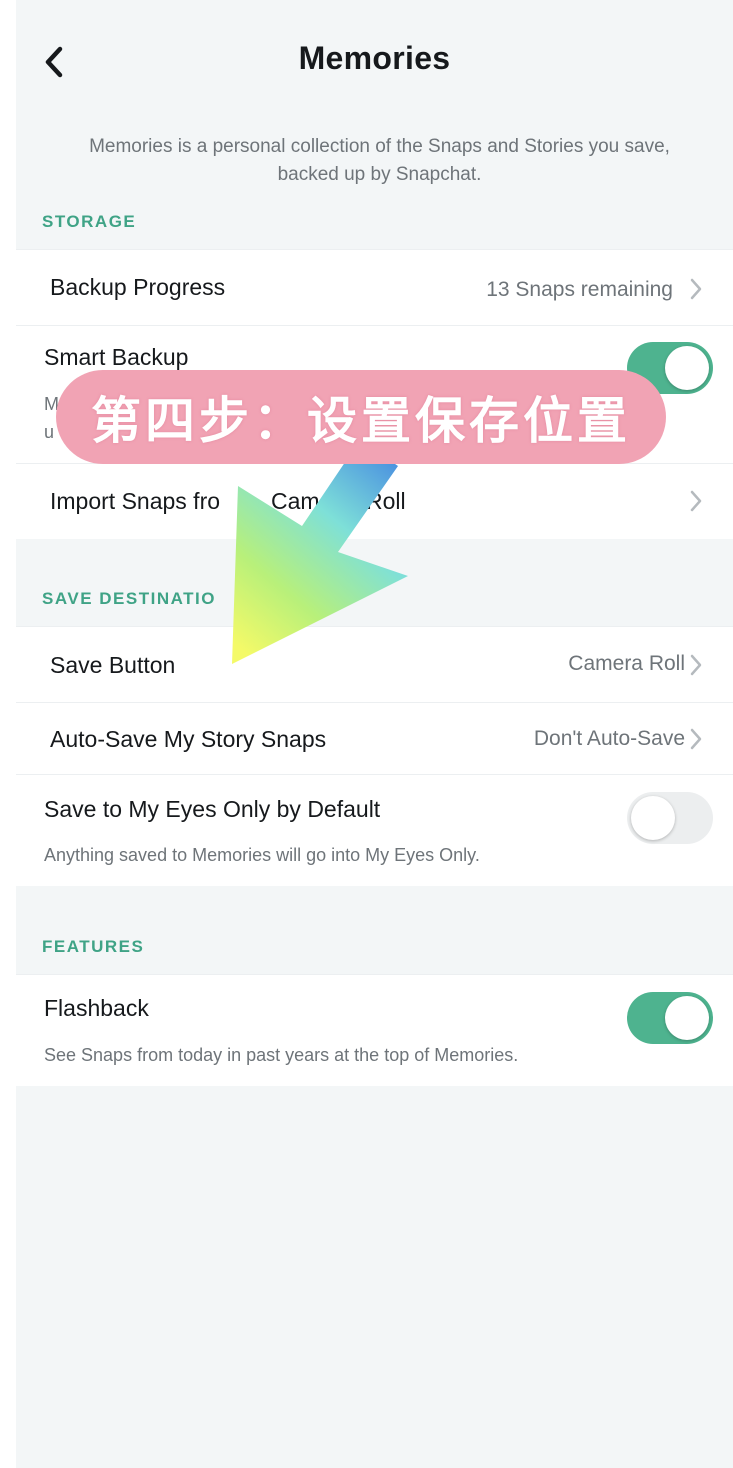  I want to click on section-label-features: FEATURES, so click(93, 946).